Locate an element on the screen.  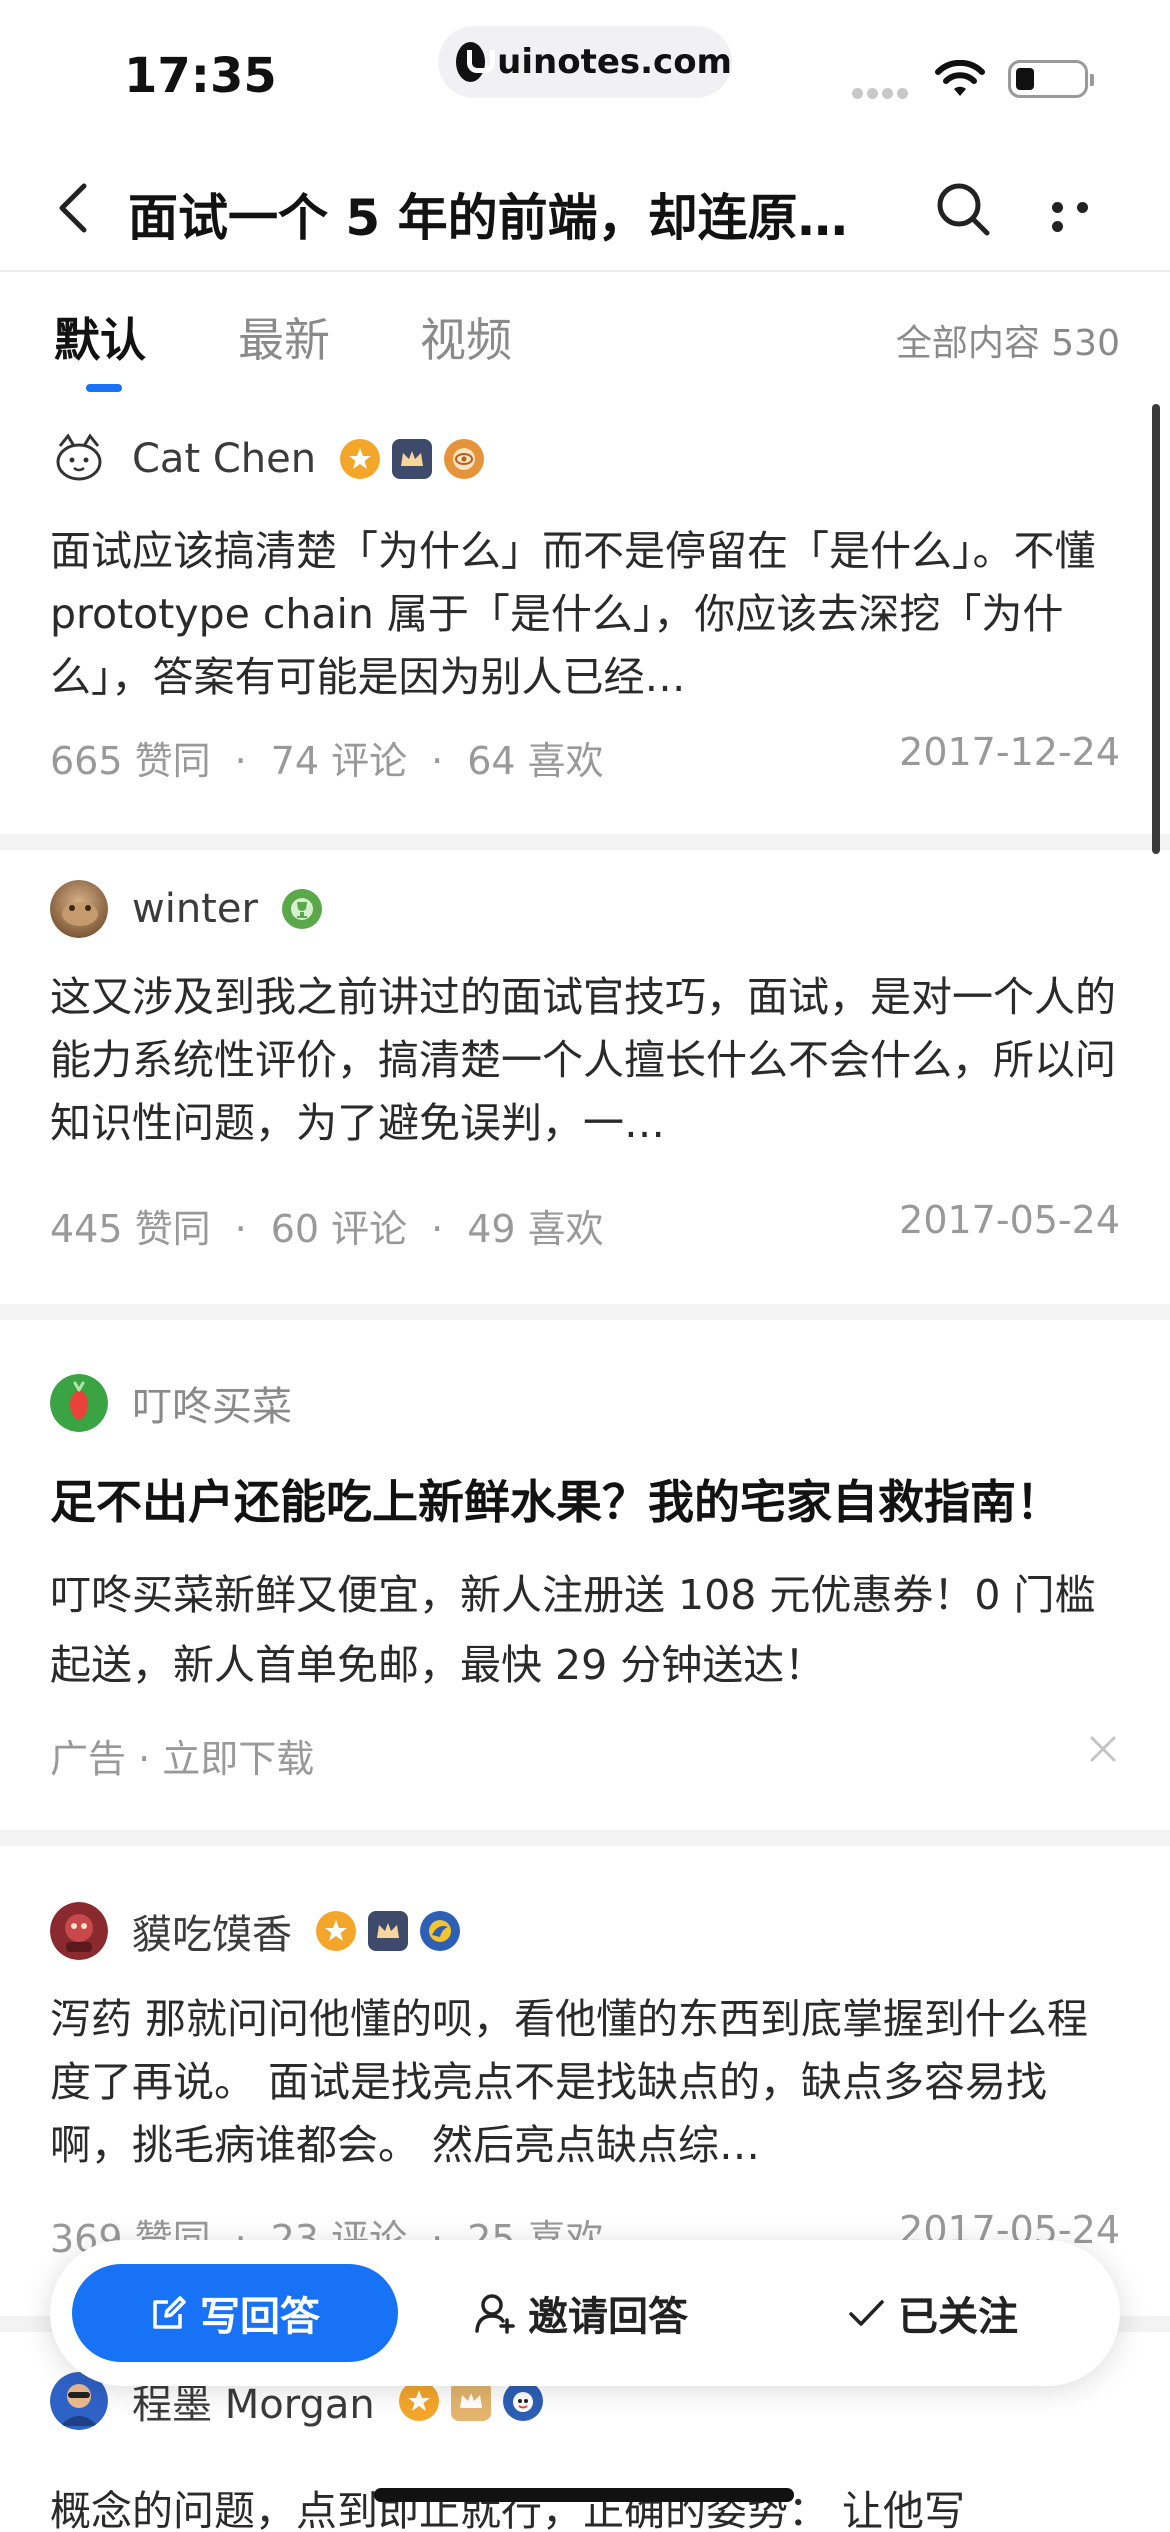
wifi-icon is located at coordinates (960, 78).